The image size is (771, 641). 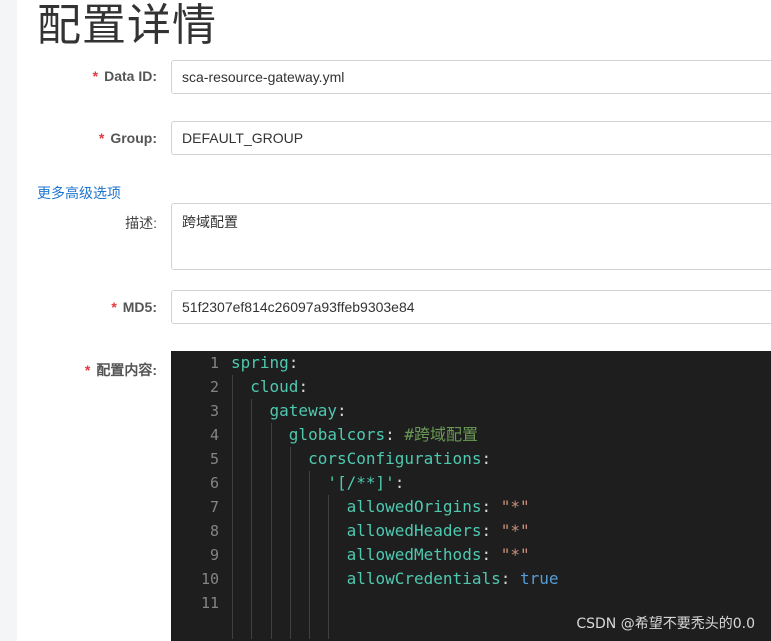 What do you see at coordinates (471, 307) in the screenshot?
I see `md5-field: 51f2307ef814c26097a93ffeb9303e84` at bounding box center [471, 307].